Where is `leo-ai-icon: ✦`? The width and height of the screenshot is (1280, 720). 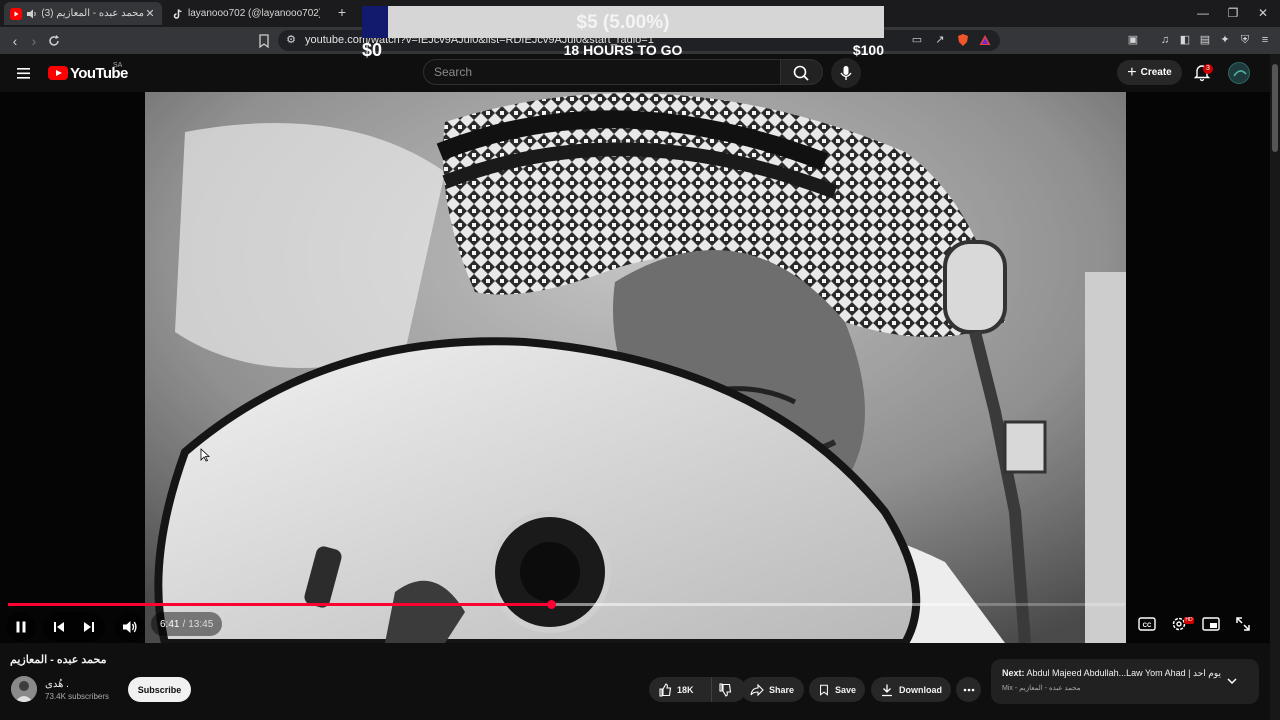
leo-ai-icon: ✦ is located at coordinates (1225, 40).